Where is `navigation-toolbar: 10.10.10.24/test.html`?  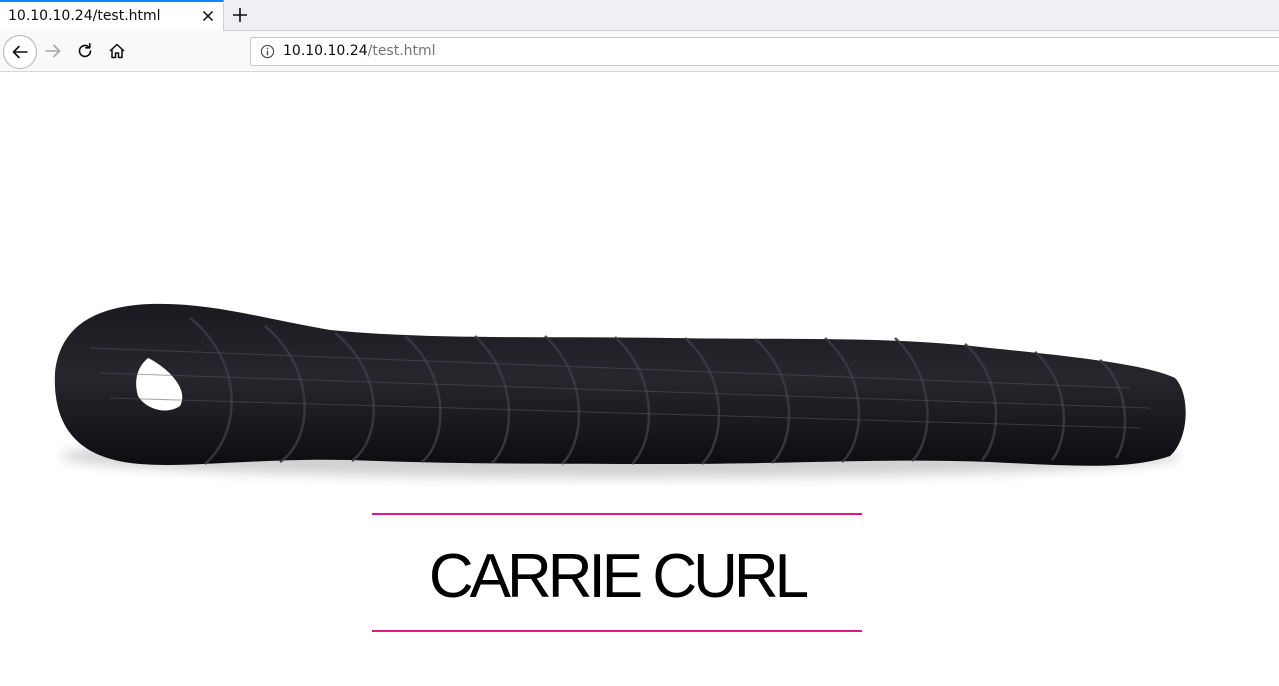 navigation-toolbar: 10.10.10.24/test.html is located at coordinates (639, 51).